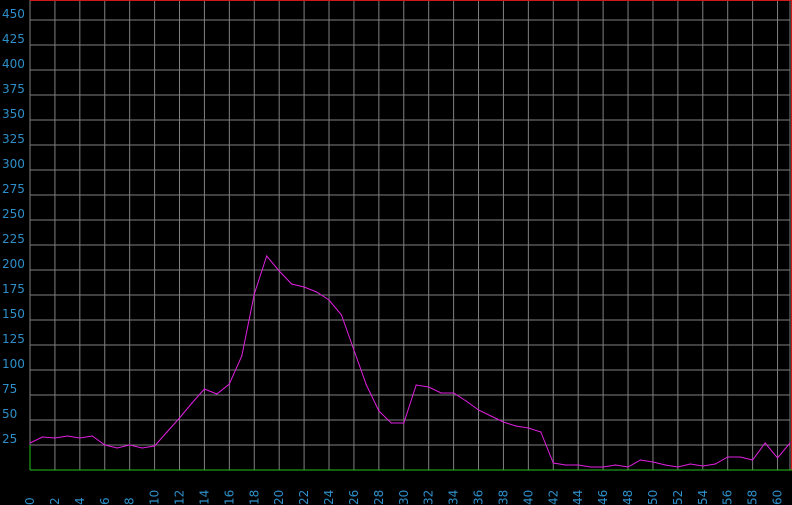 This screenshot has width=792, height=505. I want to click on x-tick-label: 12, so click(180, 497).